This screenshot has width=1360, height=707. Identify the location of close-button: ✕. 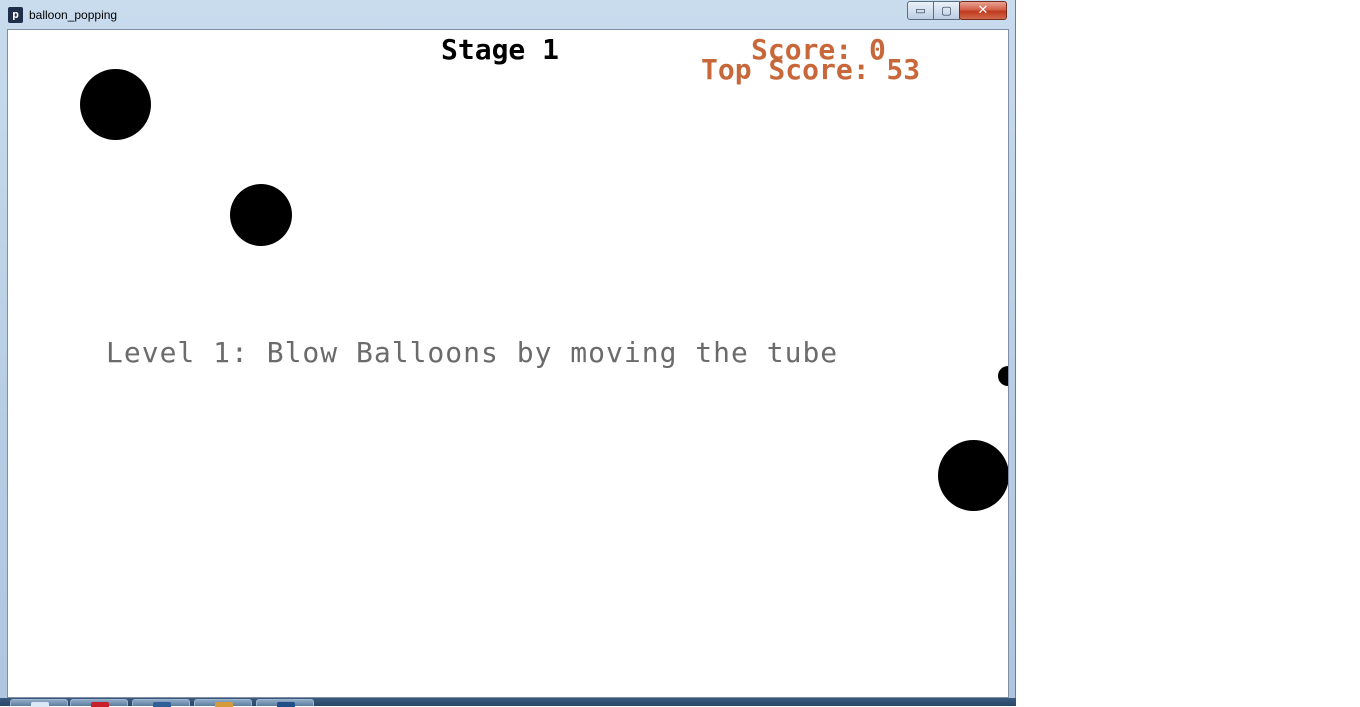
(983, 10).